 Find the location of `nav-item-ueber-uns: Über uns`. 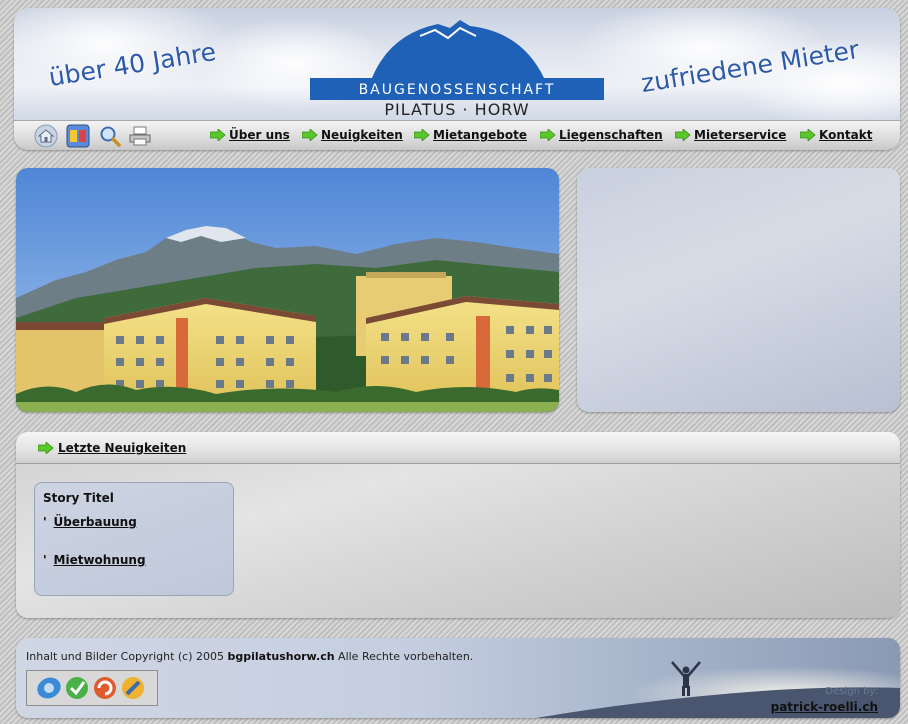

nav-item-ueber-uns: Über uns is located at coordinates (250, 135).